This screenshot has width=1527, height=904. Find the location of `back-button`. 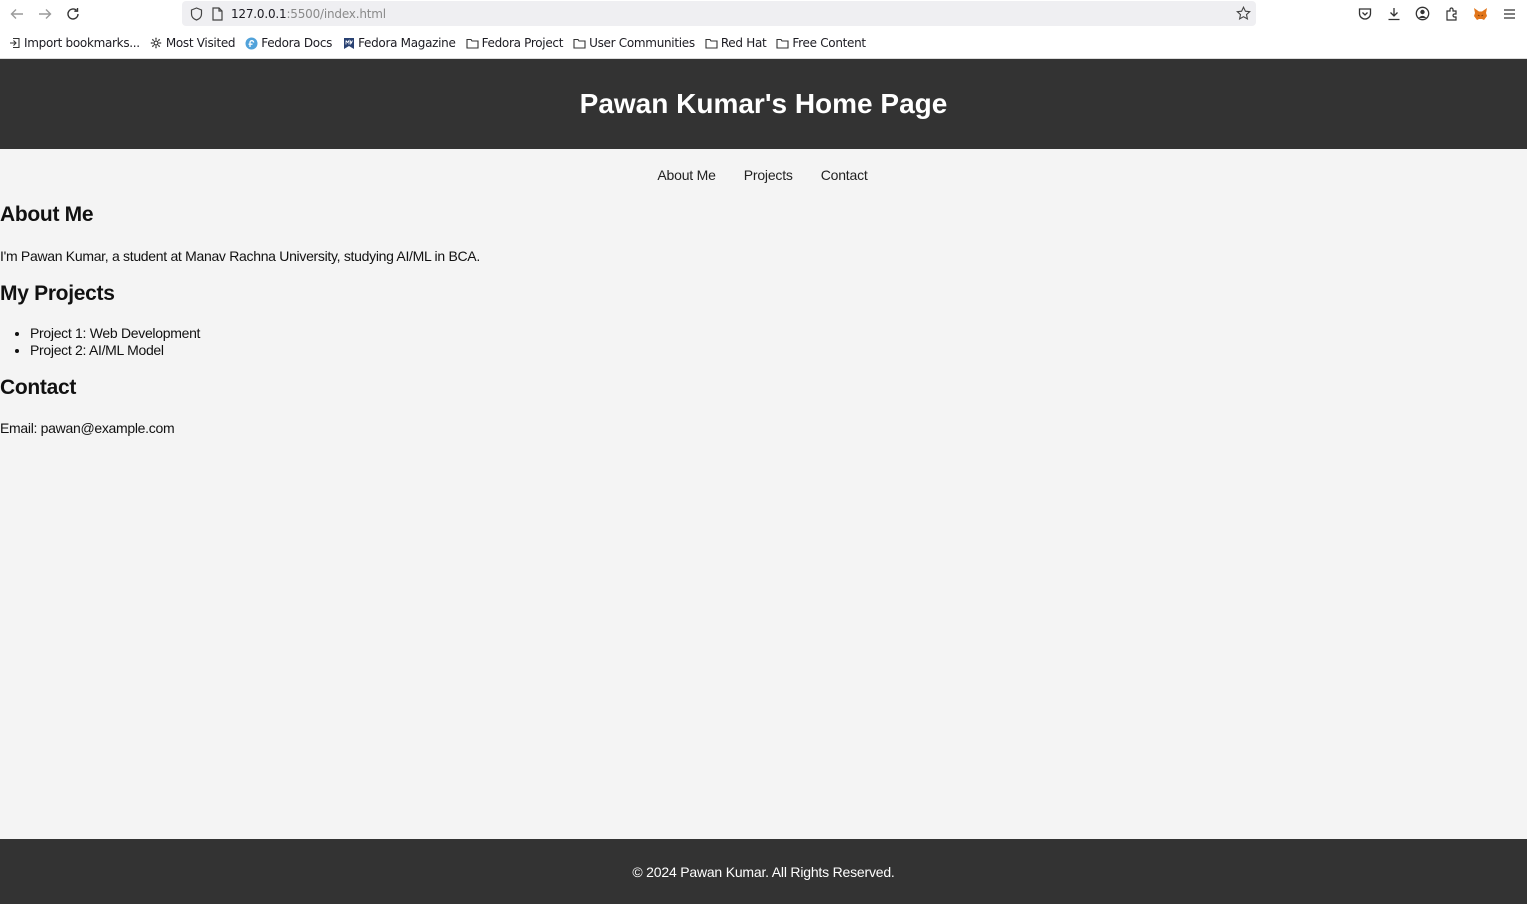

back-button is located at coordinates (17, 14).